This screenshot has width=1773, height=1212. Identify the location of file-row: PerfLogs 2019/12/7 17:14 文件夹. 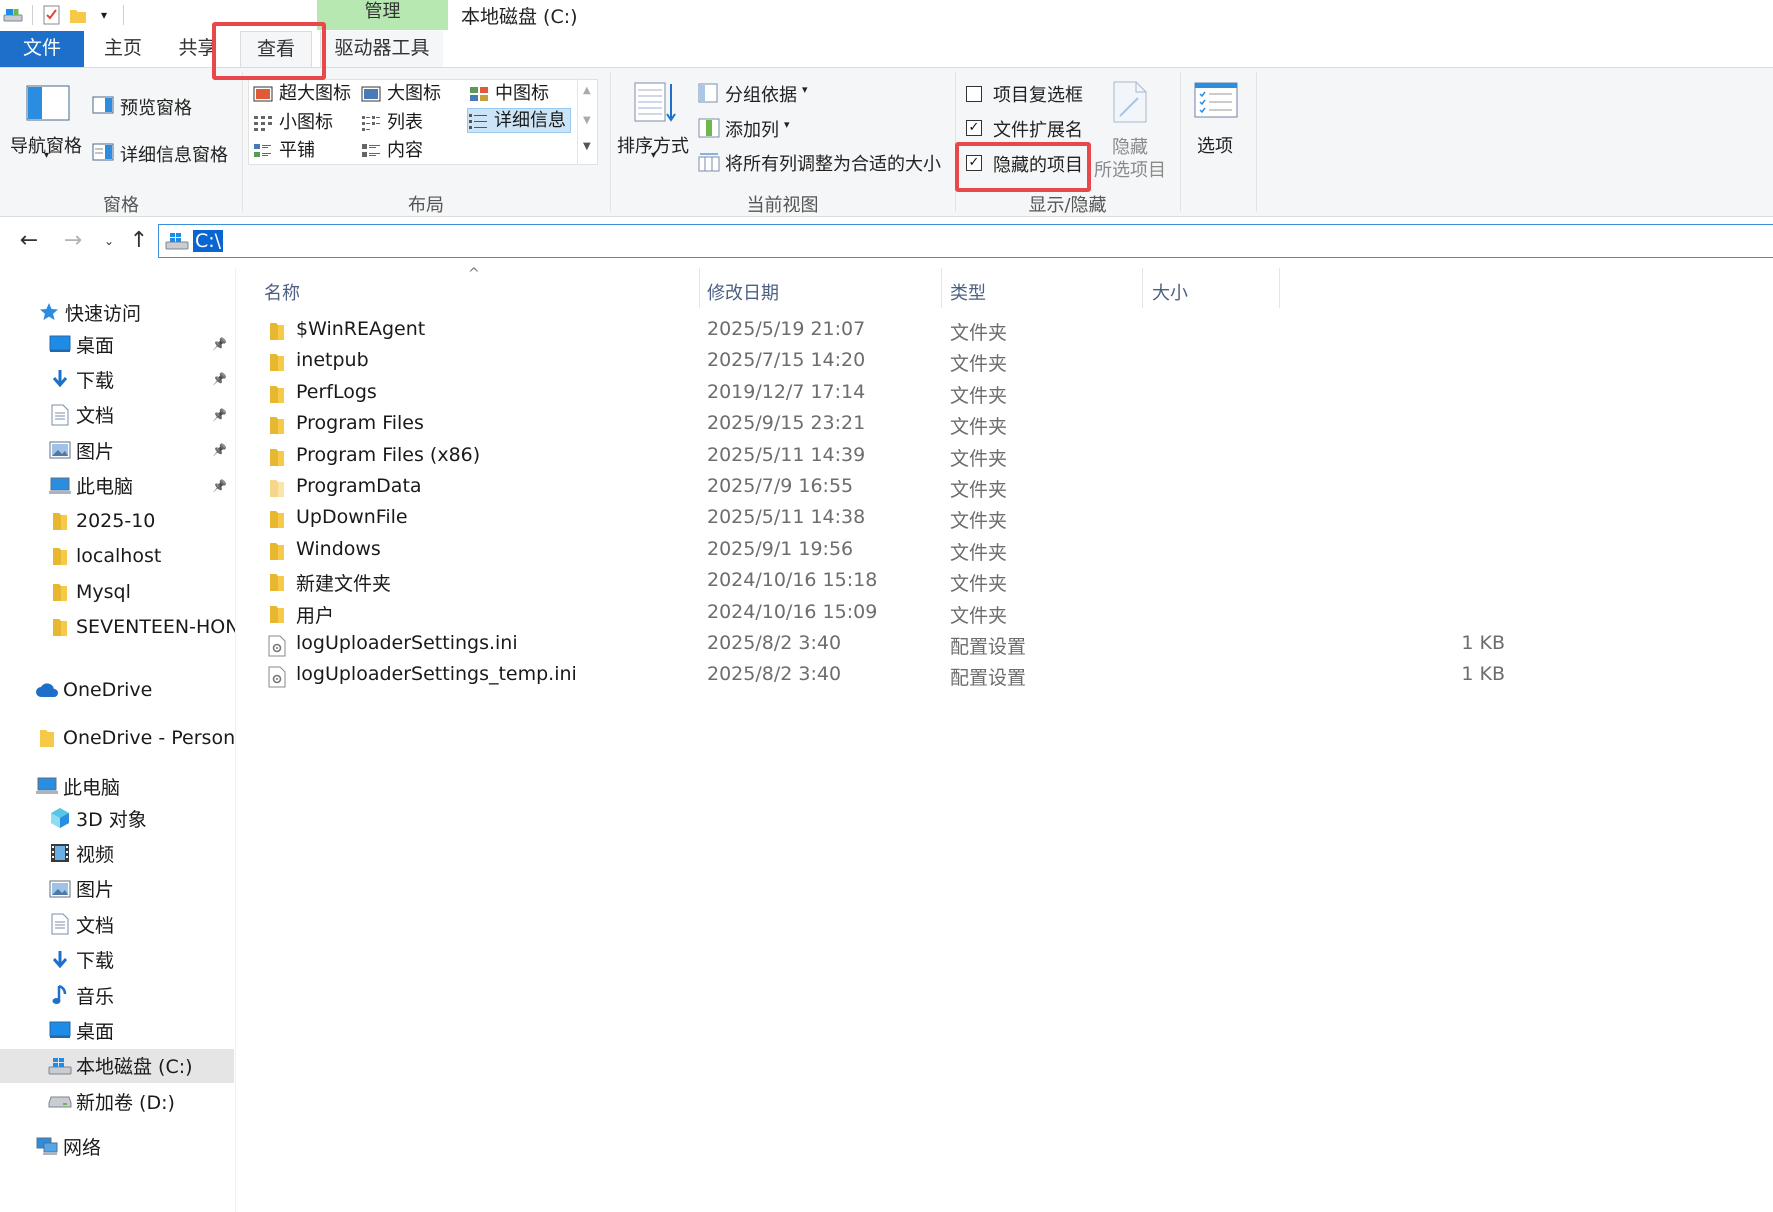
(890, 394).